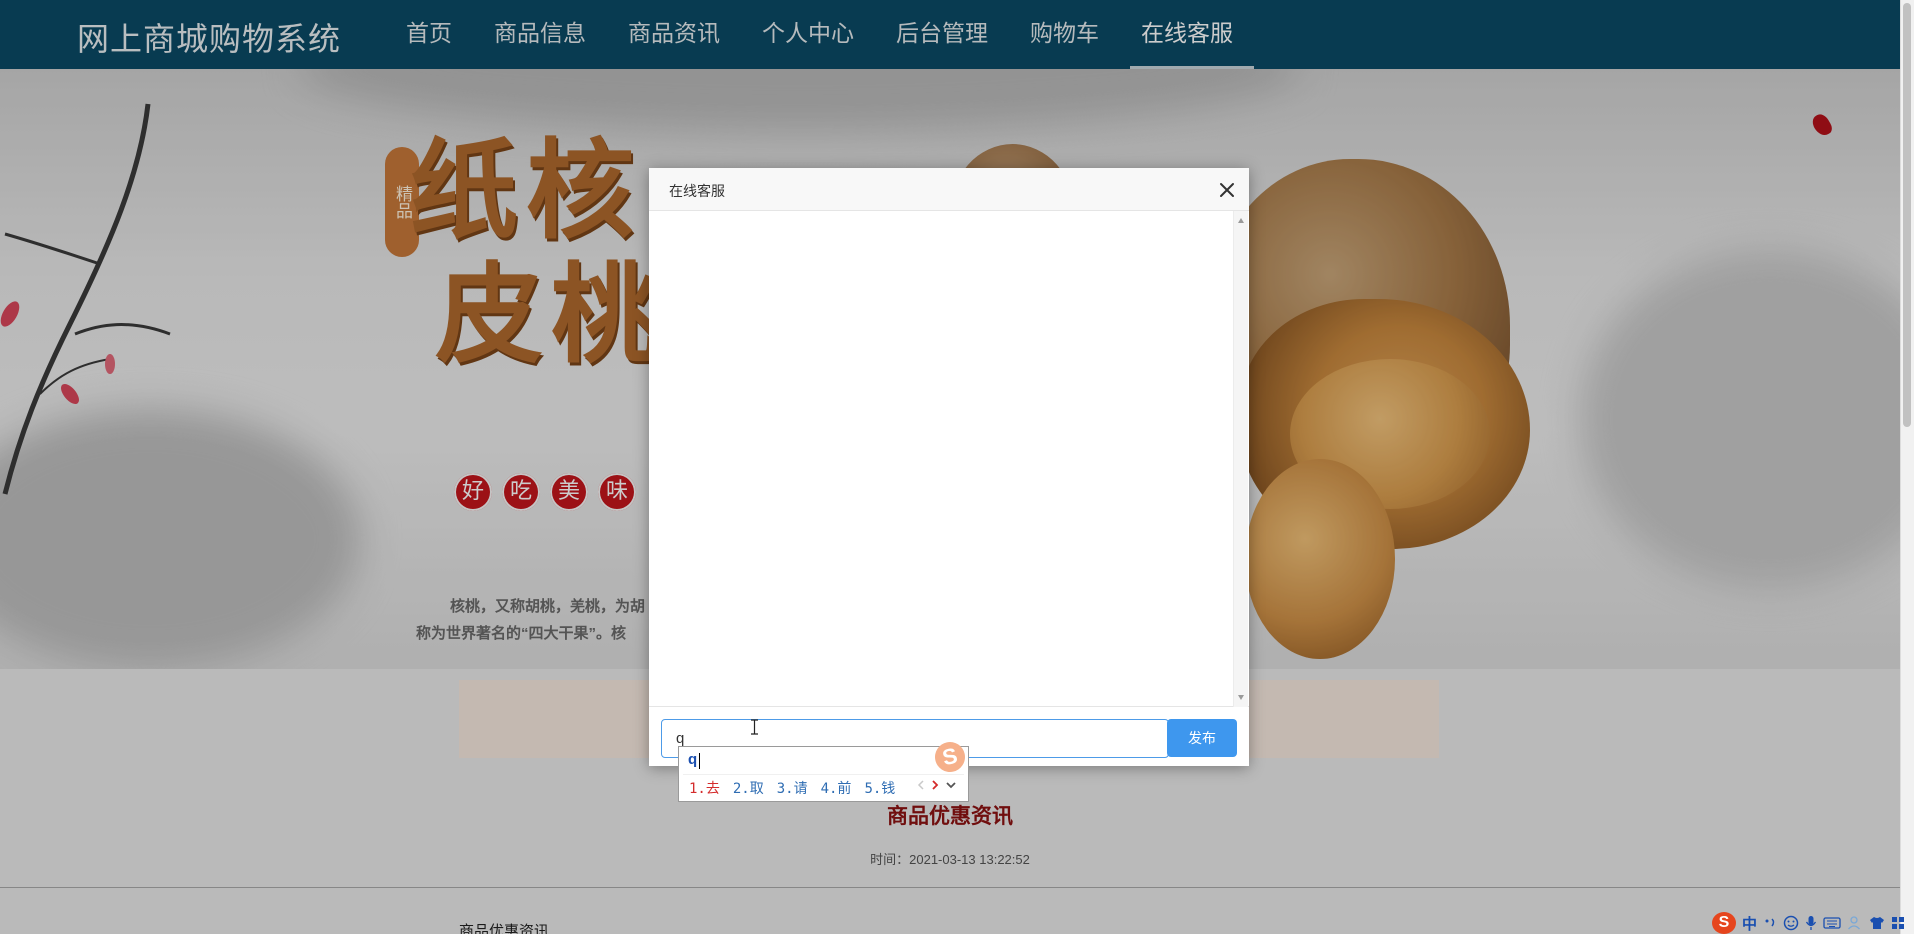  Describe the element at coordinates (1227, 190) in the screenshot. I see `close-icon` at that location.